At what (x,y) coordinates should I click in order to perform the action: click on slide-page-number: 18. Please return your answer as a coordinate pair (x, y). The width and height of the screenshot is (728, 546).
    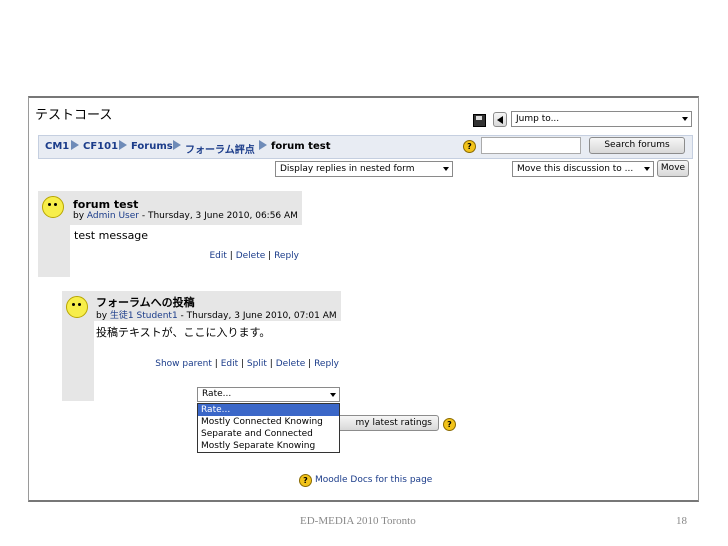
    Looking at the image, I should click on (681, 521).